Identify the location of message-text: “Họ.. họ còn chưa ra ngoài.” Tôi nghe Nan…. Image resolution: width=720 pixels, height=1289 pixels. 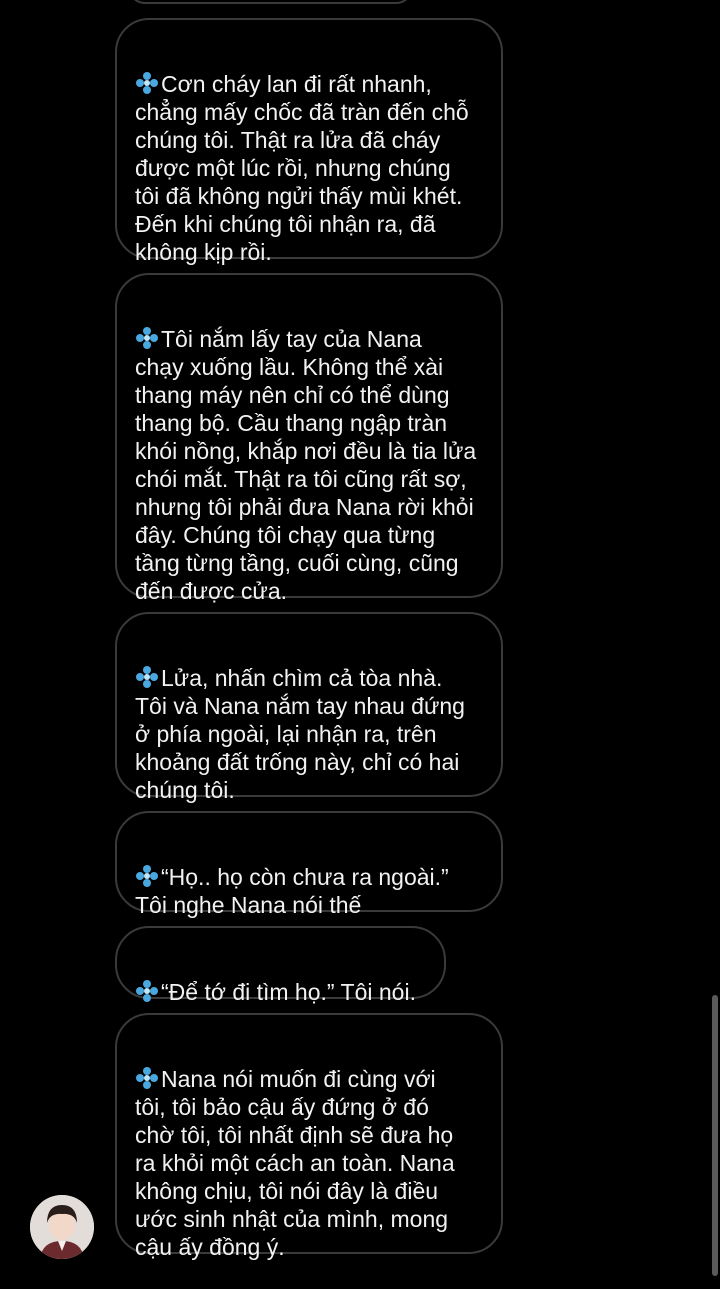
(292, 891).